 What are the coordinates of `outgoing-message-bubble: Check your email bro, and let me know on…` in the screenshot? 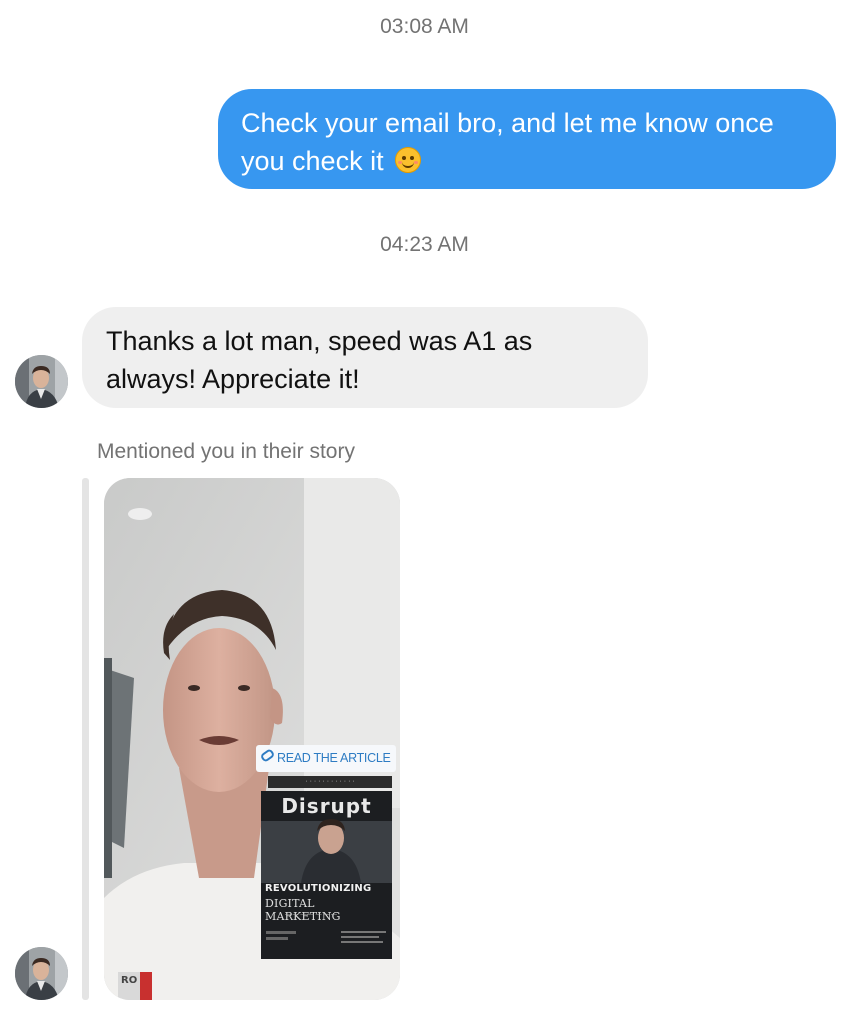 It's located at (527, 139).